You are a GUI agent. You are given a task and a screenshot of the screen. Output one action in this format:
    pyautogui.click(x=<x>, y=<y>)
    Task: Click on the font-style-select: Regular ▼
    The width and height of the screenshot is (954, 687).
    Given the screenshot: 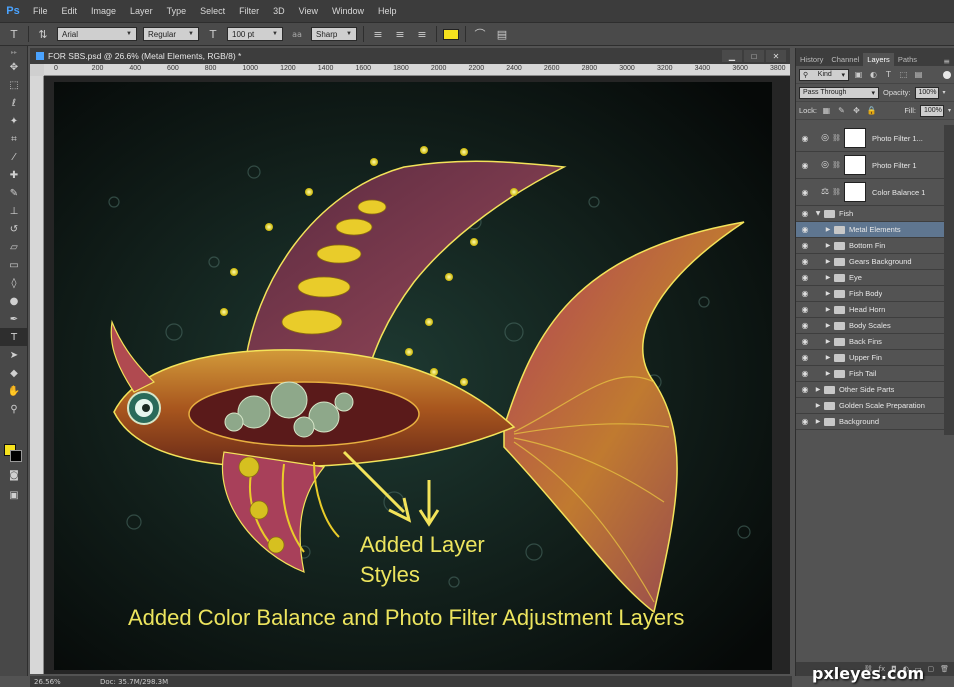 What is the action you would take?
    pyautogui.click(x=171, y=34)
    